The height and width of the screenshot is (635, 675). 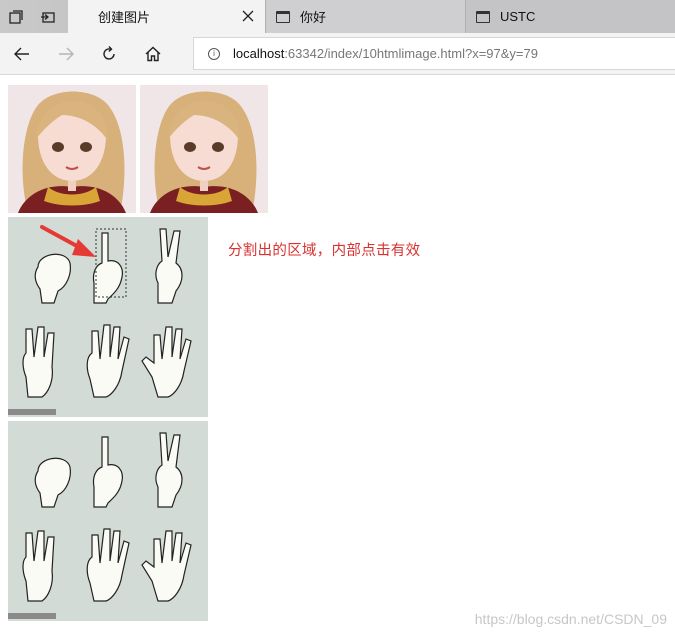 I want to click on close-tab-icon, so click(x=248, y=16).